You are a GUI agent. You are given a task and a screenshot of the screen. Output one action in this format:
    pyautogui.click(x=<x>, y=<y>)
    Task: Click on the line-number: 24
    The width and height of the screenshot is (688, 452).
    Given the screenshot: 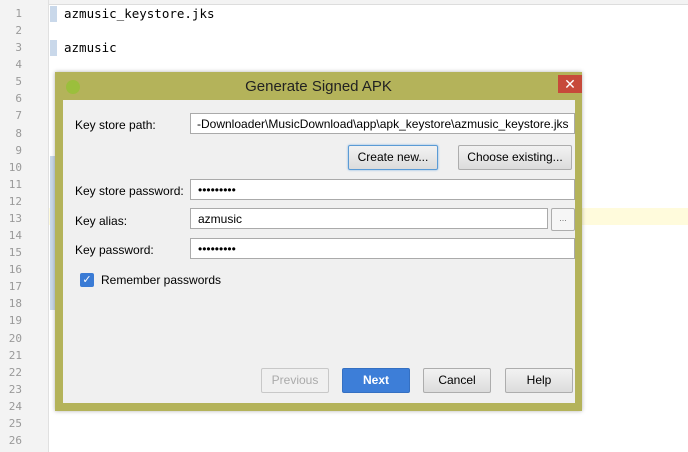 What is the action you would take?
    pyautogui.click(x=15, y=406)
    